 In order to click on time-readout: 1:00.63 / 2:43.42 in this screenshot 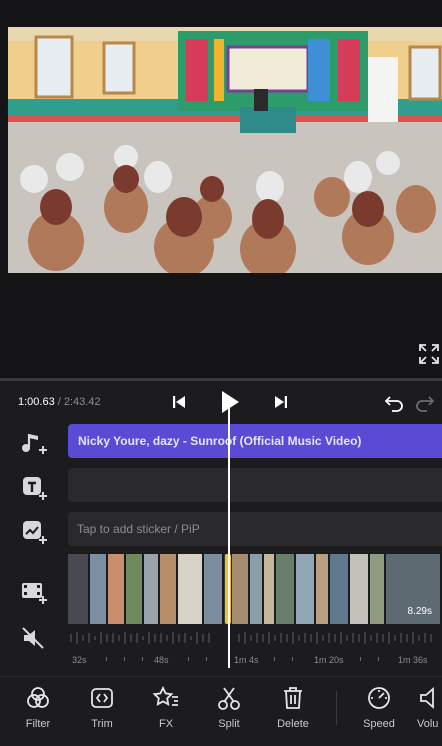, I will do `click(59, 402)`.